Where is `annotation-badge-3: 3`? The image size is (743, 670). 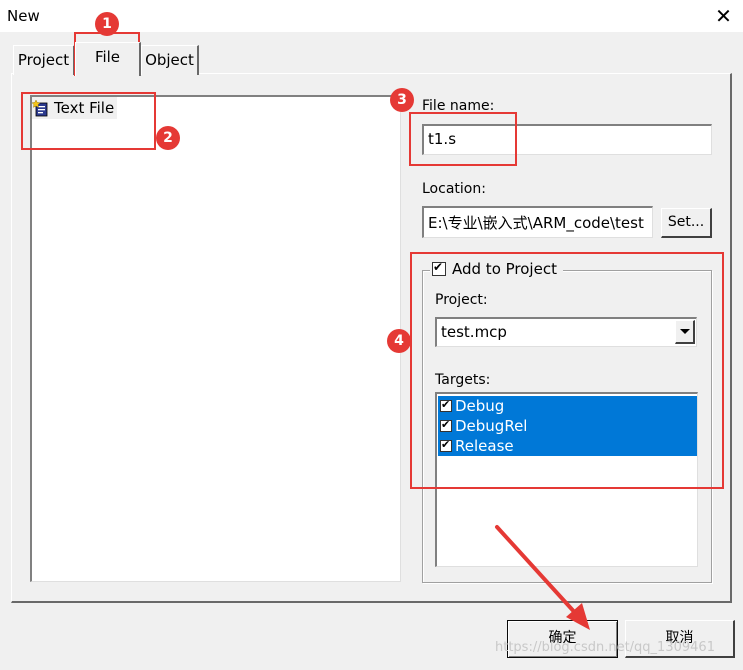 annotation-badge-3: 3 is located at coordinates (402, 100).